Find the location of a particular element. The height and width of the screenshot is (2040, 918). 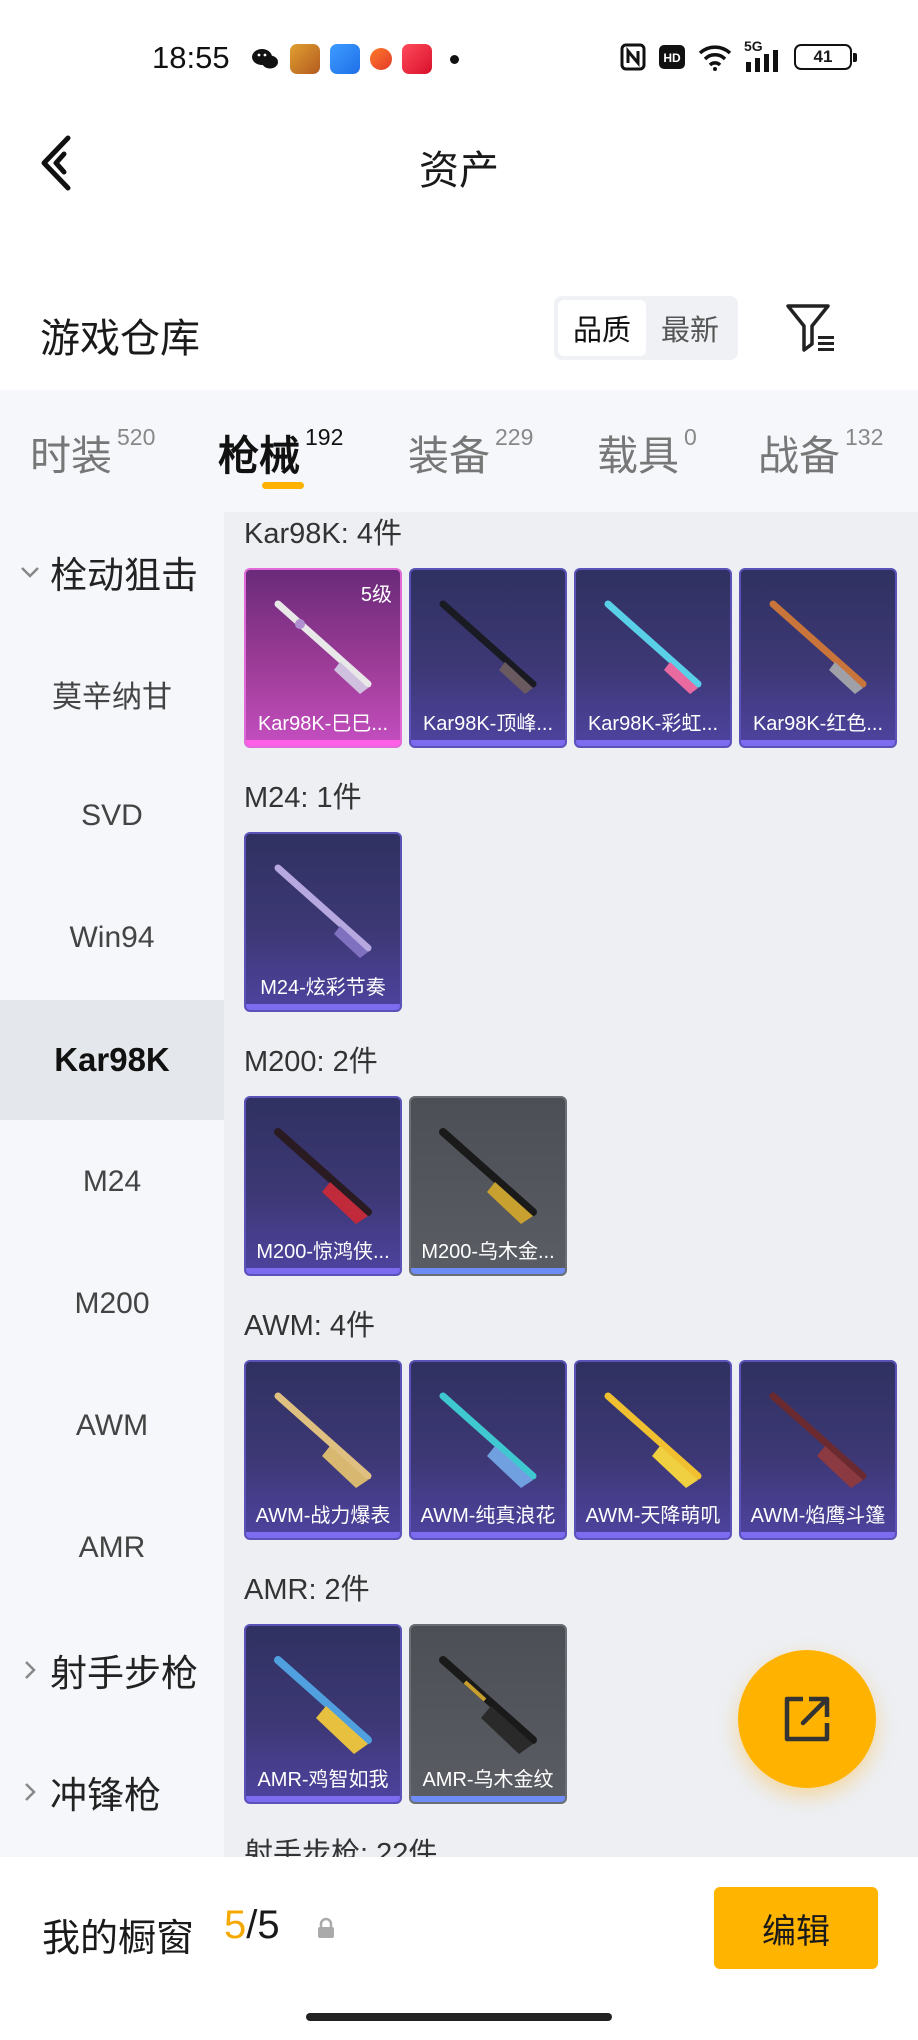

skin-card: AWM-天降萌叽 is located at coordinates (653, 1450).